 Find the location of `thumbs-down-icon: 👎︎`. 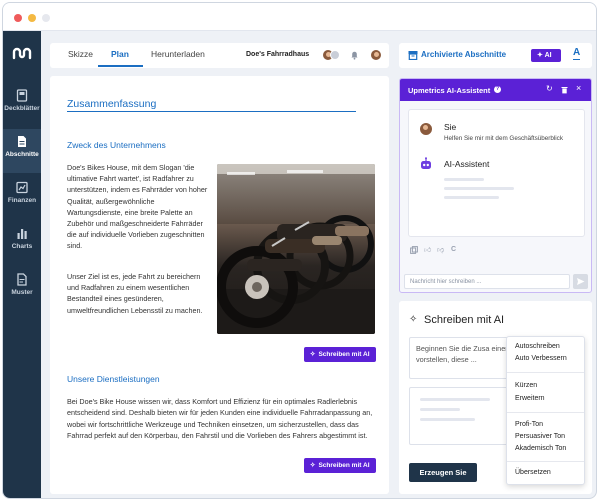

thumbs-down-icon: 👎︎ is located at coordinates (440, 249).